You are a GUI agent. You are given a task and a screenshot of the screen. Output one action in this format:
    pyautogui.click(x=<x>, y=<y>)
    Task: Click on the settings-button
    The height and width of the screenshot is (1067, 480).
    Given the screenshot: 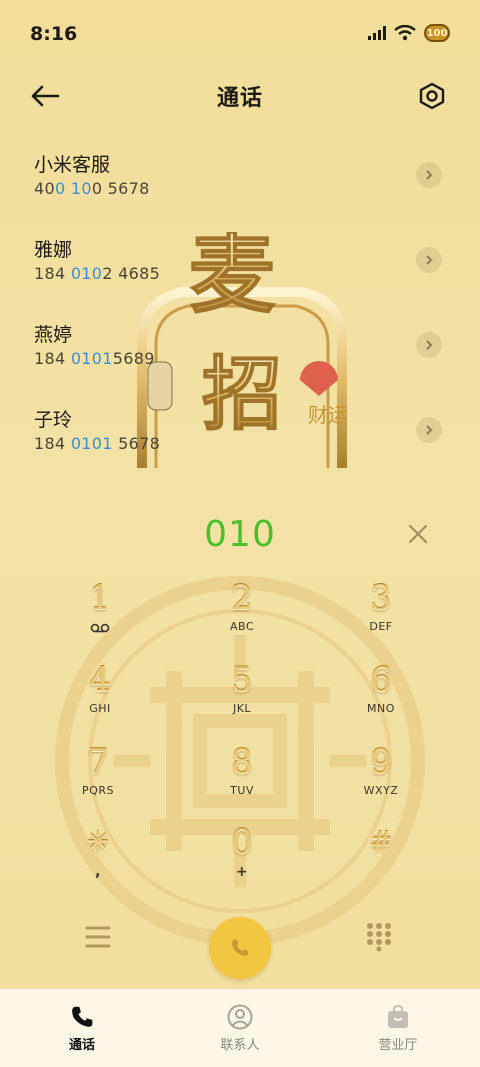 What is the action you would take?
    pyautogui.click(x=432, y=96)
    